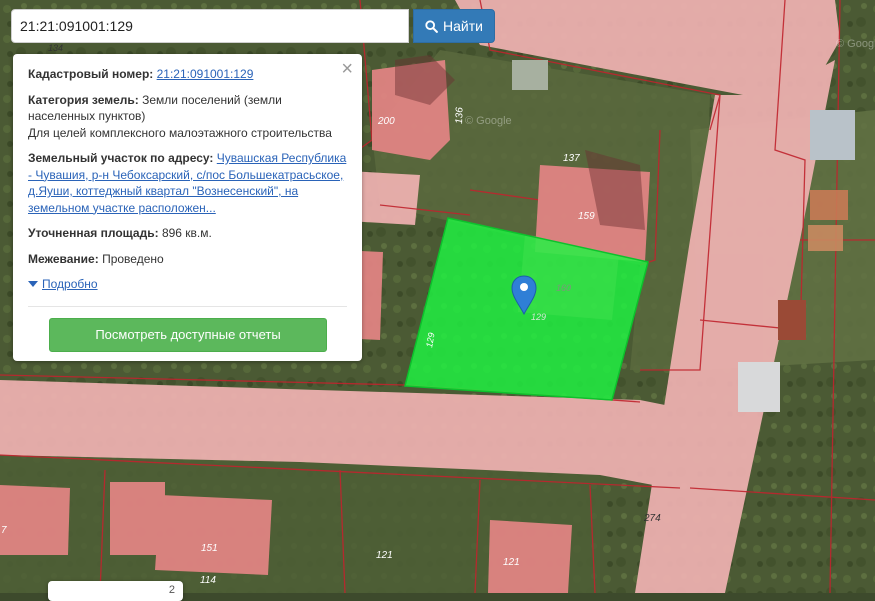 The width and height of the screenshot is (875, 601). I want to click on search-button: Найти, so click(454, 26).